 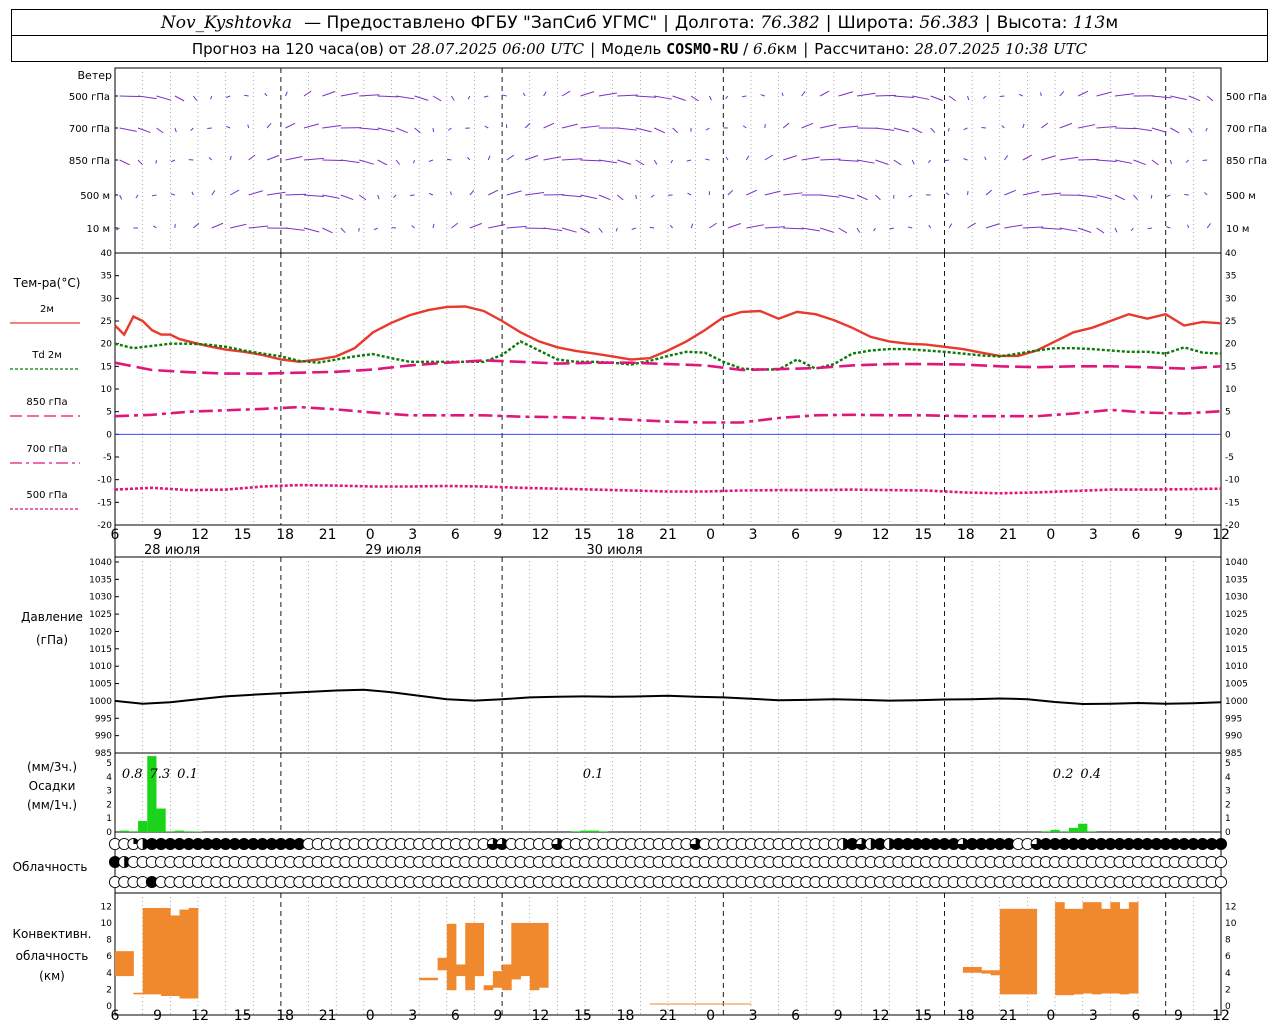 I want to click on precip-tick-left: 0, so click(x=109, y=833).